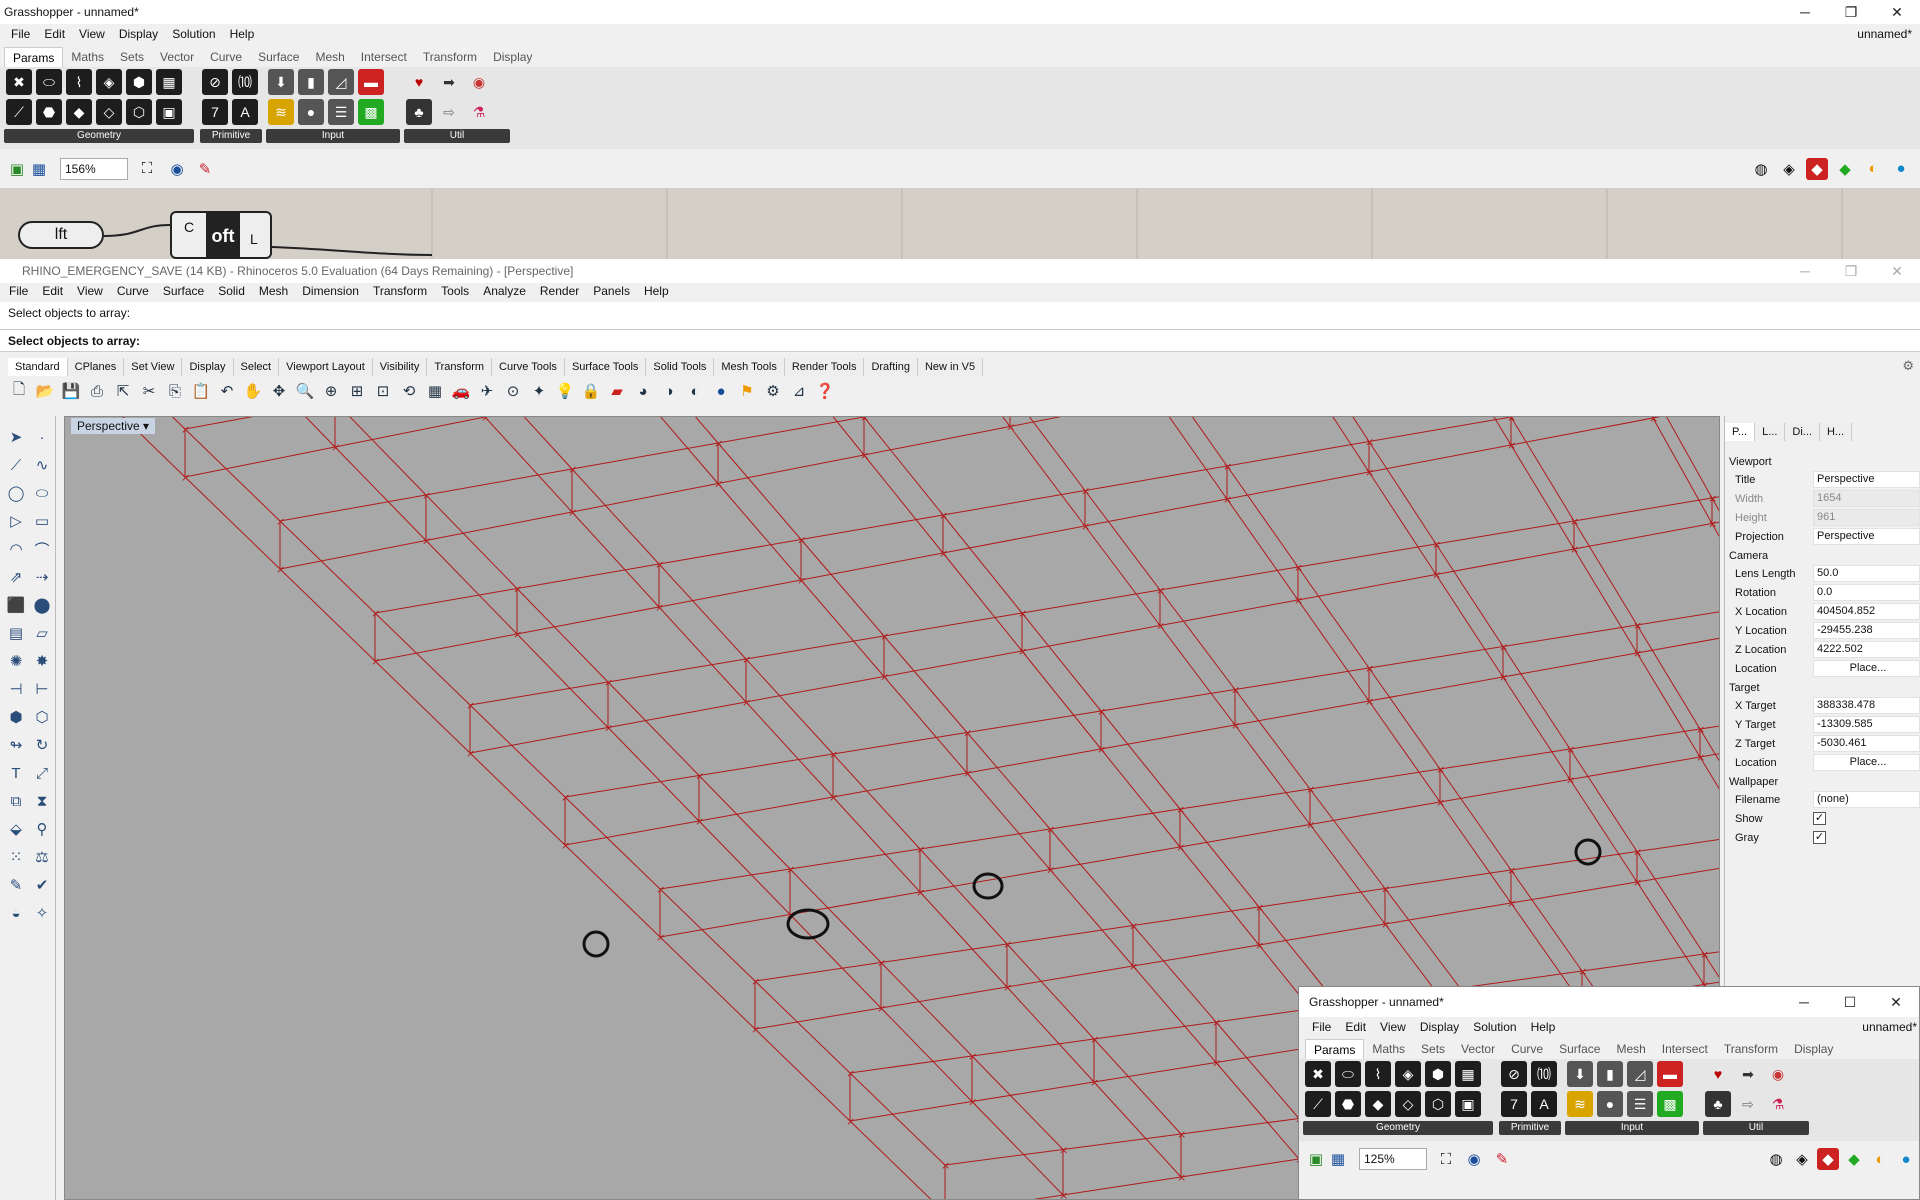 This screenshot has width=1920, height=1200. Describe the element at coordinates (1468, 1104) in the screenshot. I see `b-field-icon: ▣` at that location.